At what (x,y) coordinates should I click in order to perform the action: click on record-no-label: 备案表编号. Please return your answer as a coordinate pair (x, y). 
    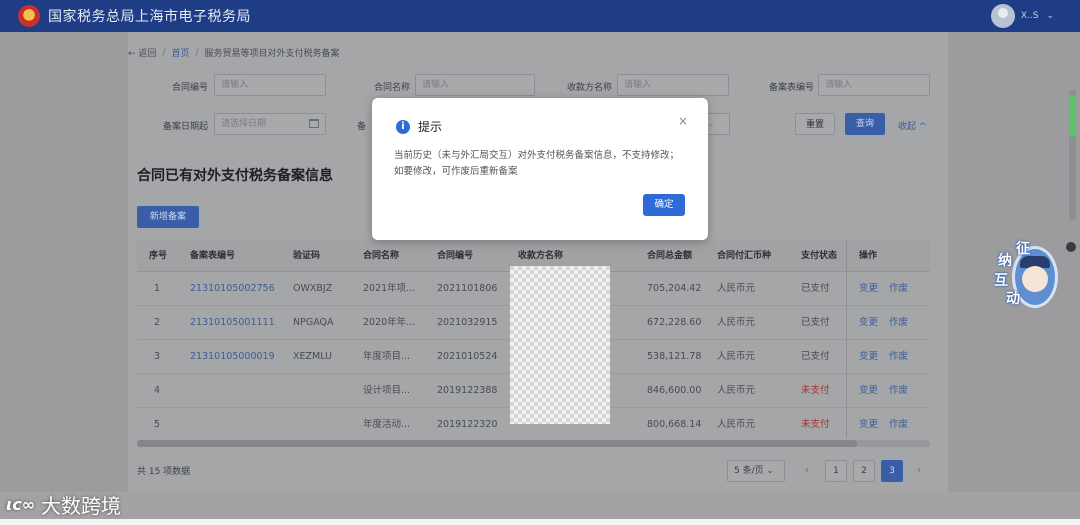
    Looking at the image, I should click on (791, 88).